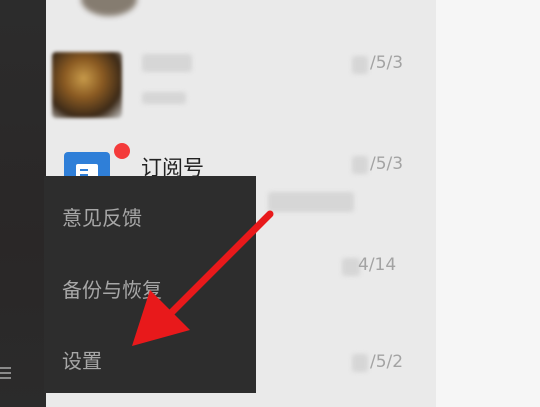 The height and width of the screenshot is (407, 540). What do you see at coordinates (203, 278) in the screenshot?
I see `annotation-arrow` at bounding box center [203, 278].